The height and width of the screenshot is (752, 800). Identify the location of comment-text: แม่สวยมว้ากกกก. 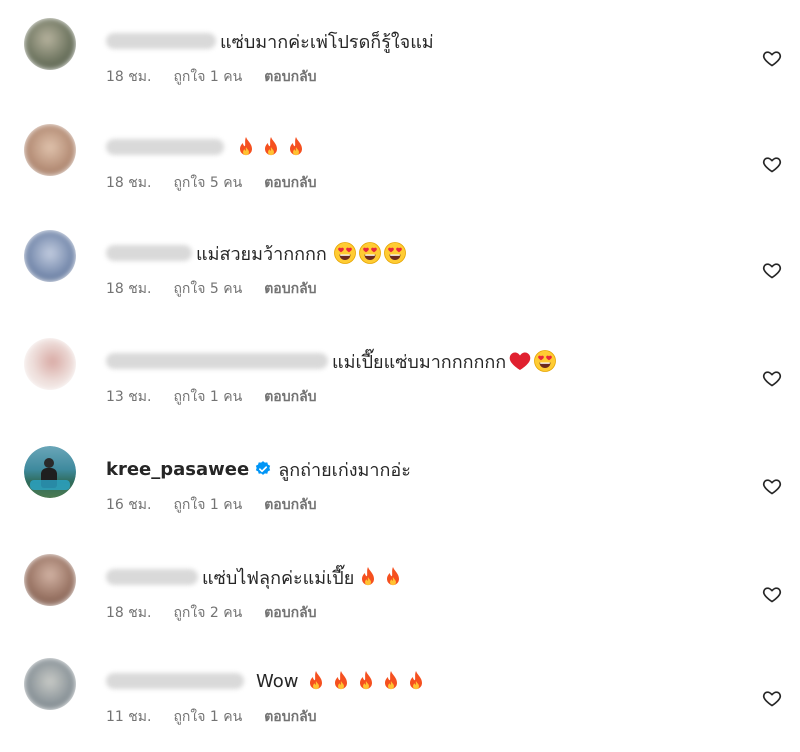
(261, 254).